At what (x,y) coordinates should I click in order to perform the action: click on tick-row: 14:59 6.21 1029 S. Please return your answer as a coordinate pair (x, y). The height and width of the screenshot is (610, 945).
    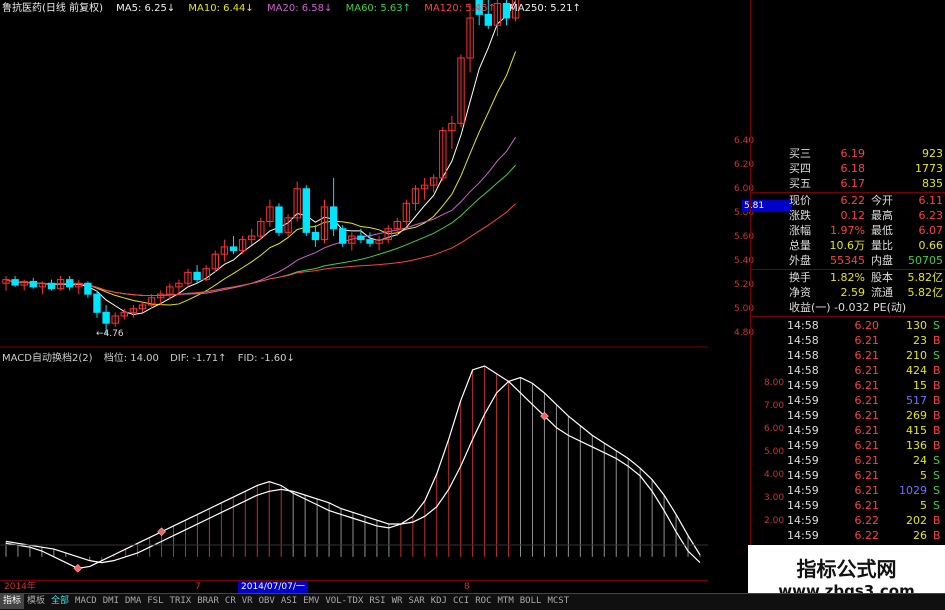
    Looking at the image, I should click on (848, 490).